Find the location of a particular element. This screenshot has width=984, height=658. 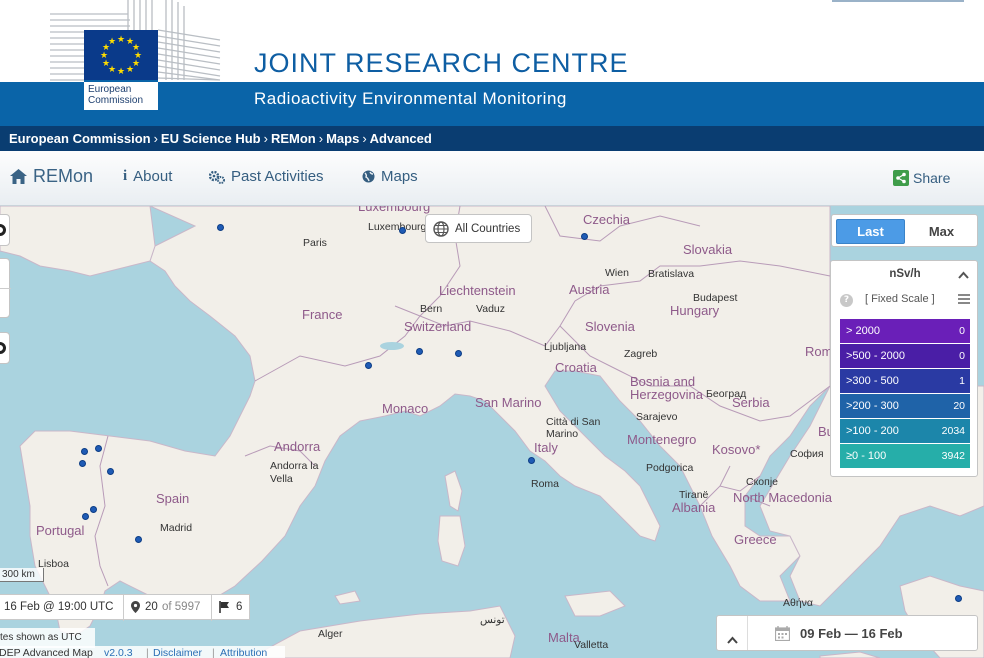

legend-range: >300 - 500 is located at coordinates (872, 381).